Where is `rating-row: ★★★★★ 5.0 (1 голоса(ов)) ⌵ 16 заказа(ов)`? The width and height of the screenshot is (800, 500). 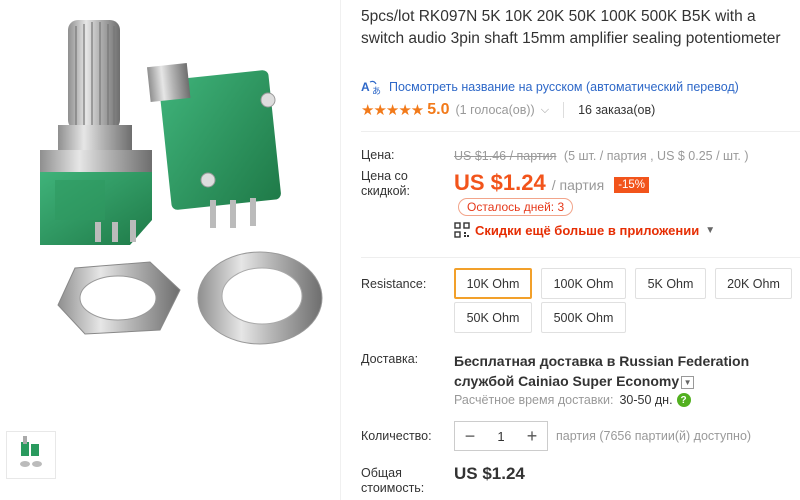 rating-row: ★★★★★ 5.0 (1 голоса(ов)) ⌵ 16 заказа(ов) is located at coordinates (508, 110).